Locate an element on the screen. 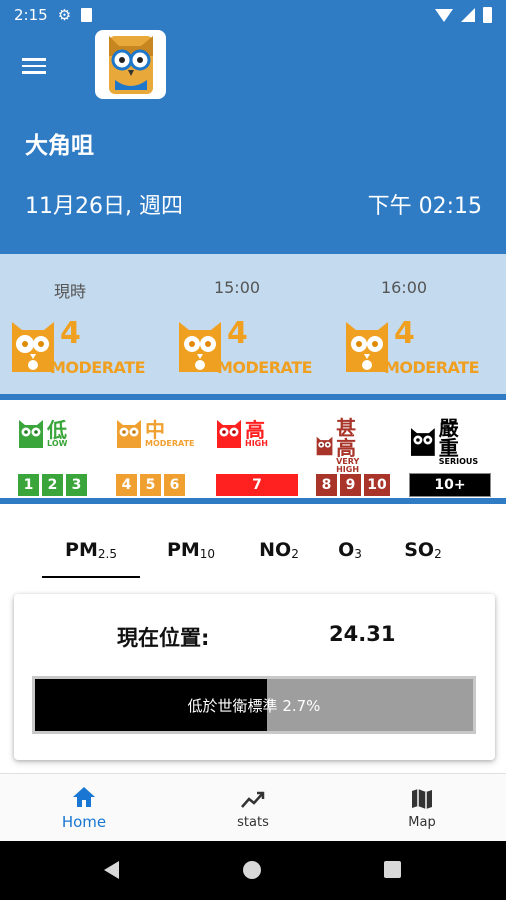  legend-cn: 甚高 is located at coordinates (346, 438).